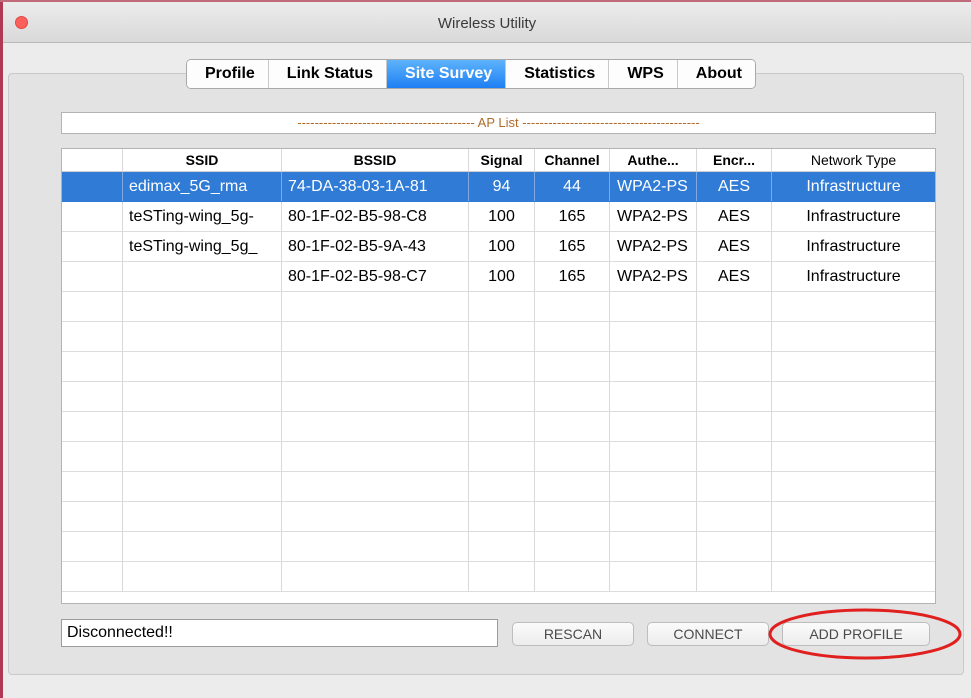 The image size is (971, 698). What do you see at coordinates (573, 634) in the screenshot?
I see `rescan-button: RESCAN` at bounding box center [573, 634].